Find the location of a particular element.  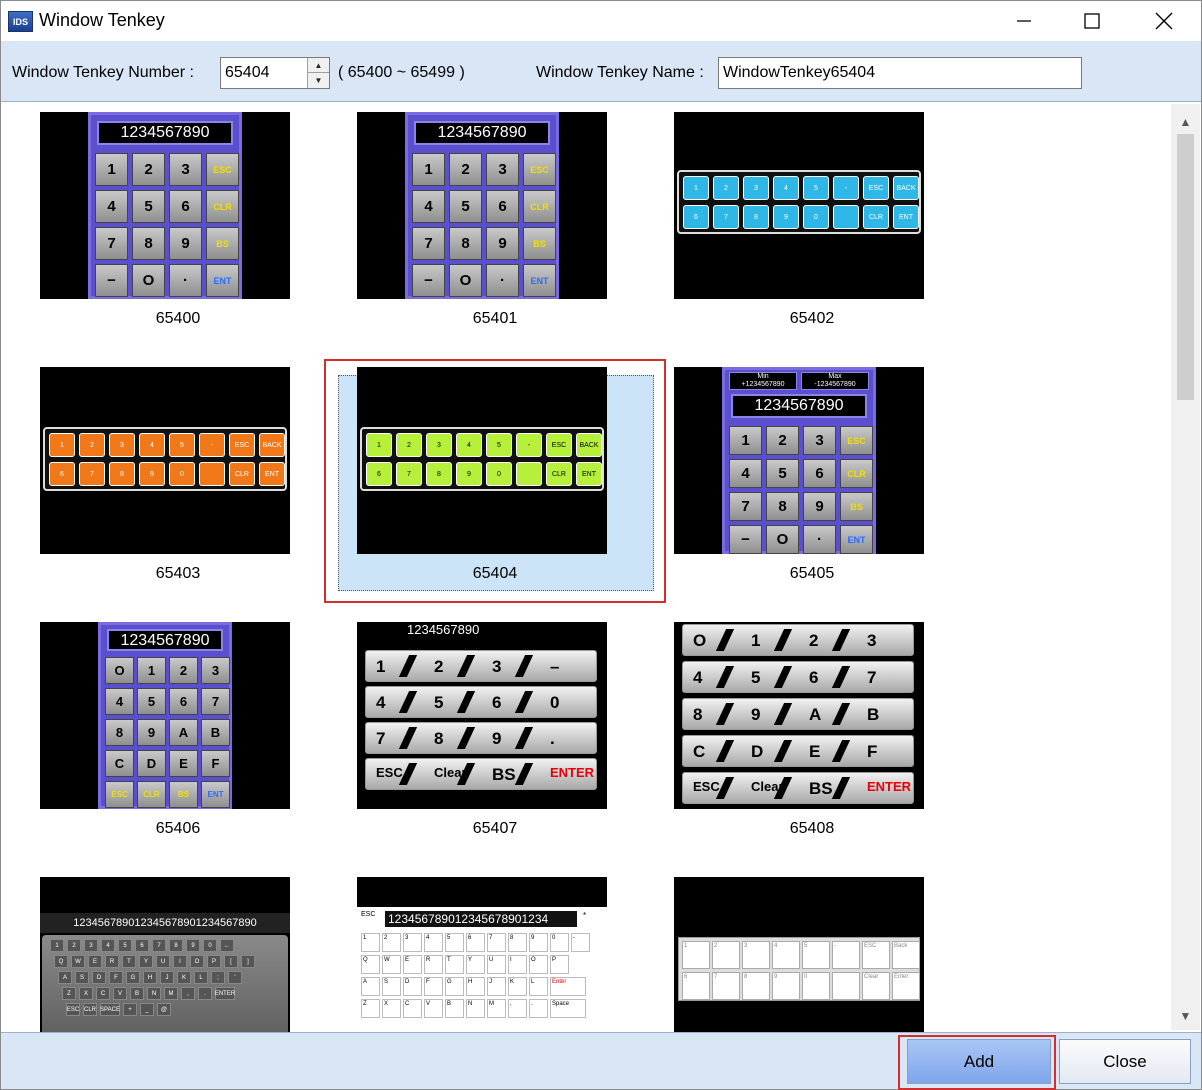

close-window-button is located at coordinates (1164, 21).